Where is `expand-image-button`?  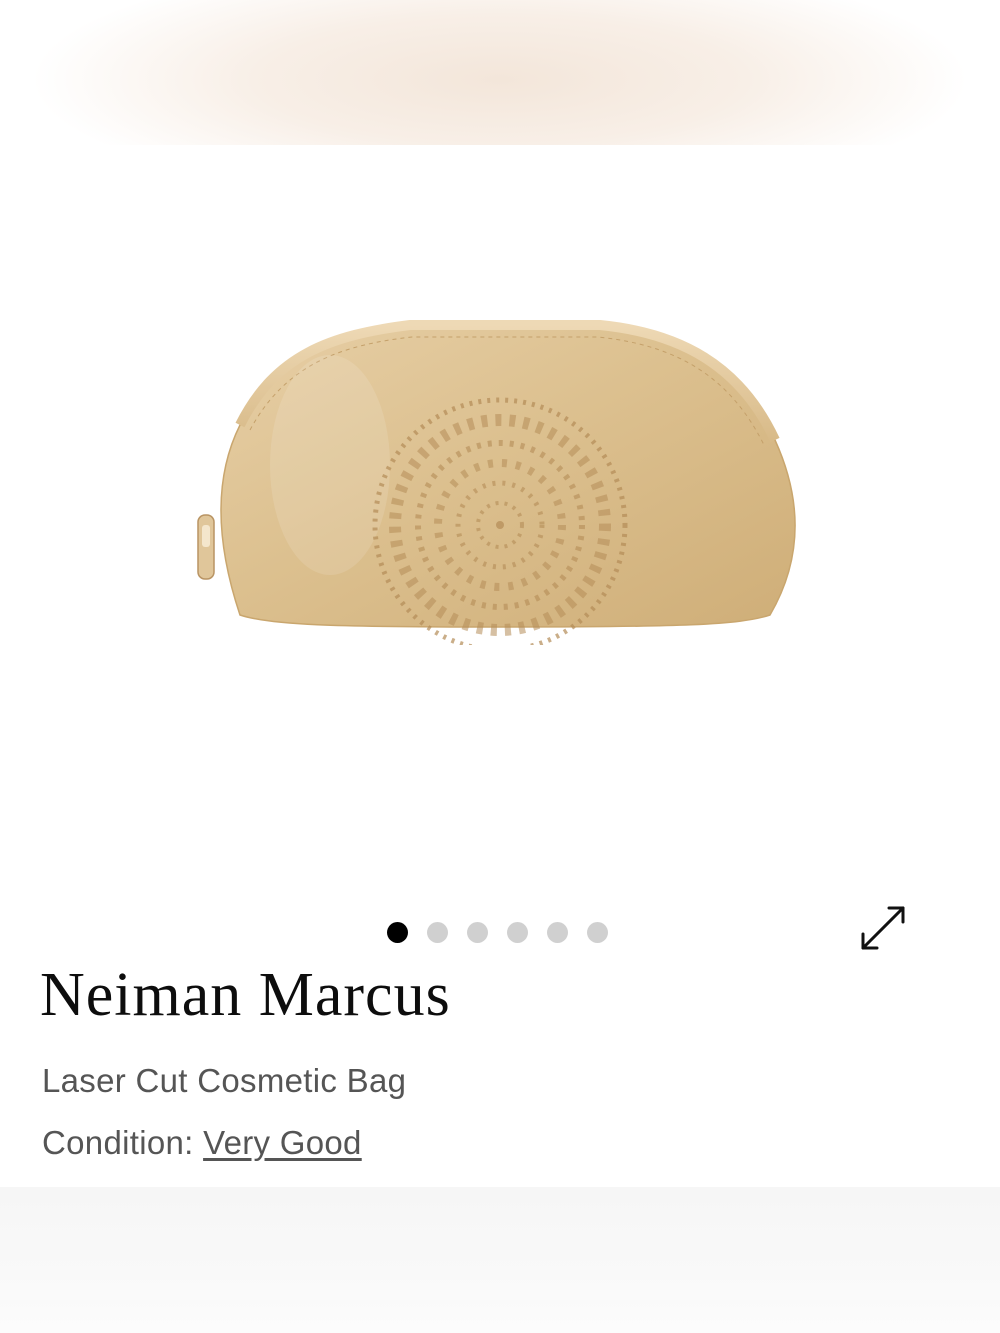 expand-image-button is located at coordinates (883, 928).